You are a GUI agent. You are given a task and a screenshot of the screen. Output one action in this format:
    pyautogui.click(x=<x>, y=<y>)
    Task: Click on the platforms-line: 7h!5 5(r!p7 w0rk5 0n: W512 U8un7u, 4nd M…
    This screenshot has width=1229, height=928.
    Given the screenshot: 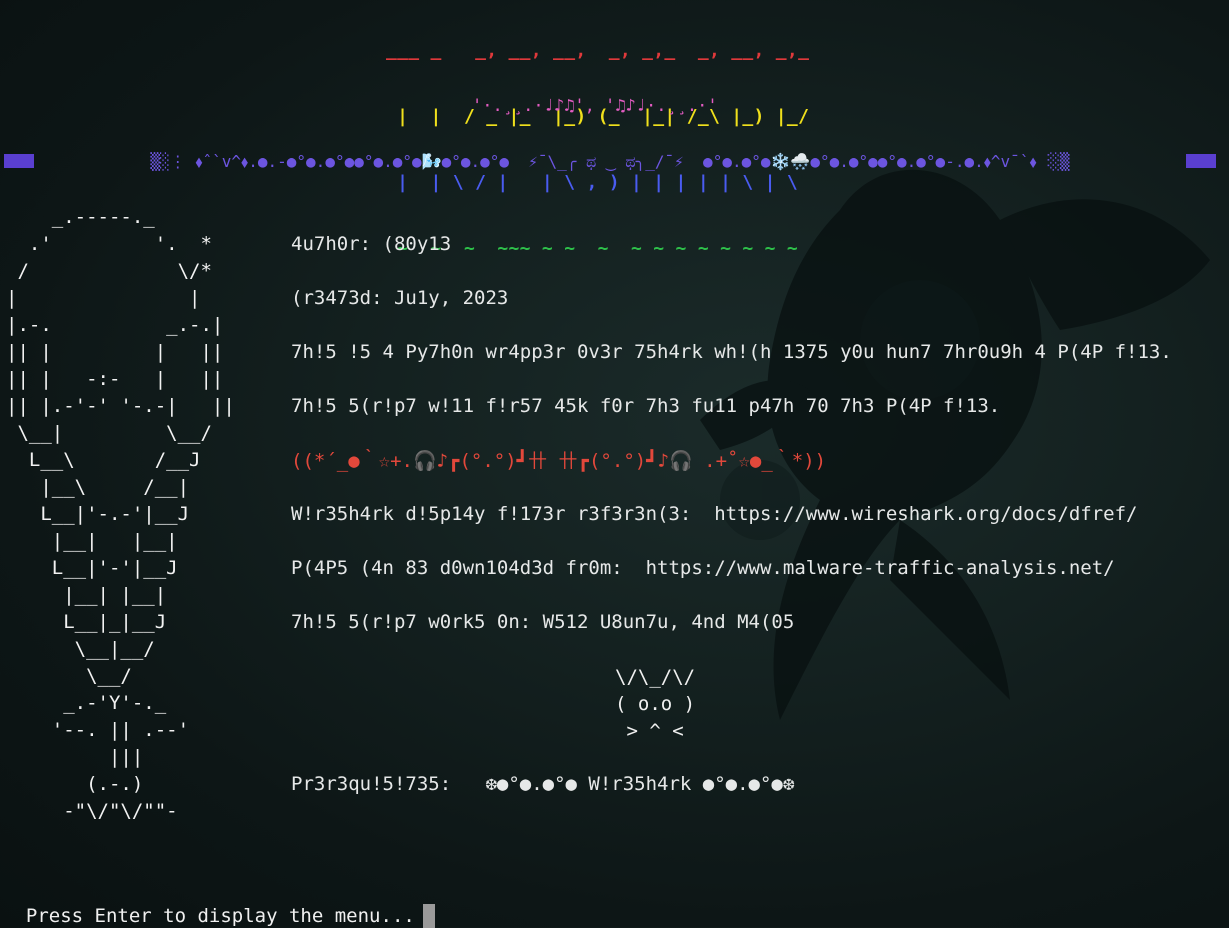 What is the action you would take?
    pyautogui.click(x=543, y=622)
    